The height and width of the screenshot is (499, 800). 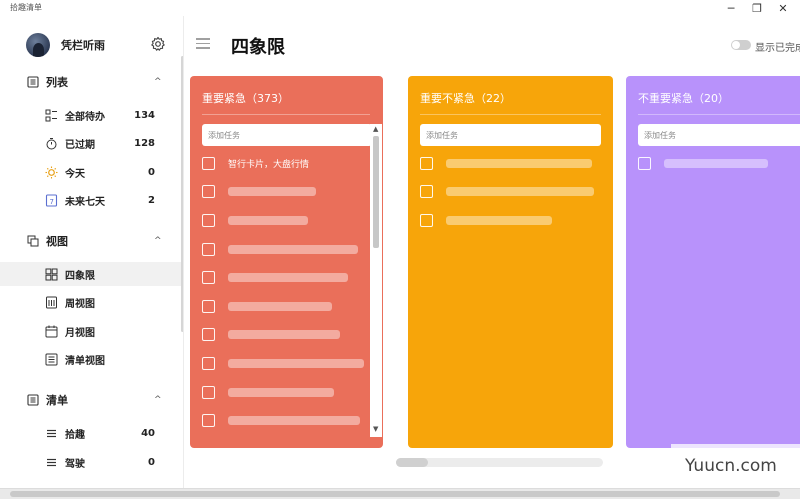 What do you see at coordinates (375, 129) in the screenshot?
I see `scroll-up-icon: ▲` at bounding box center [375, 129].